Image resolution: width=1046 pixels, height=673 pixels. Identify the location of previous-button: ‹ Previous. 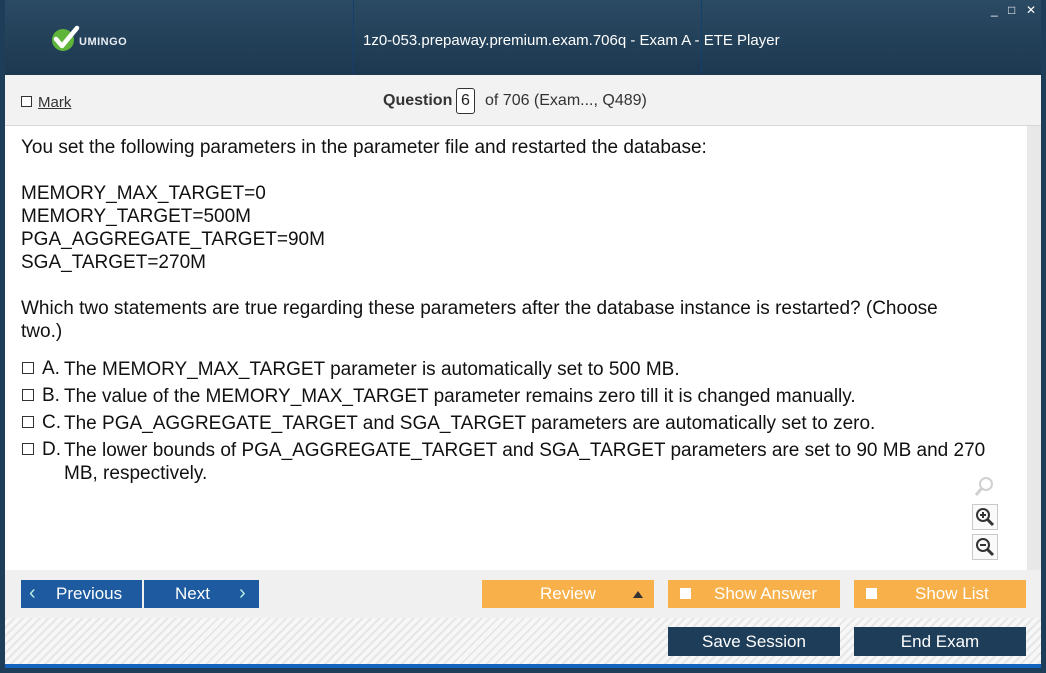
(81, 594).